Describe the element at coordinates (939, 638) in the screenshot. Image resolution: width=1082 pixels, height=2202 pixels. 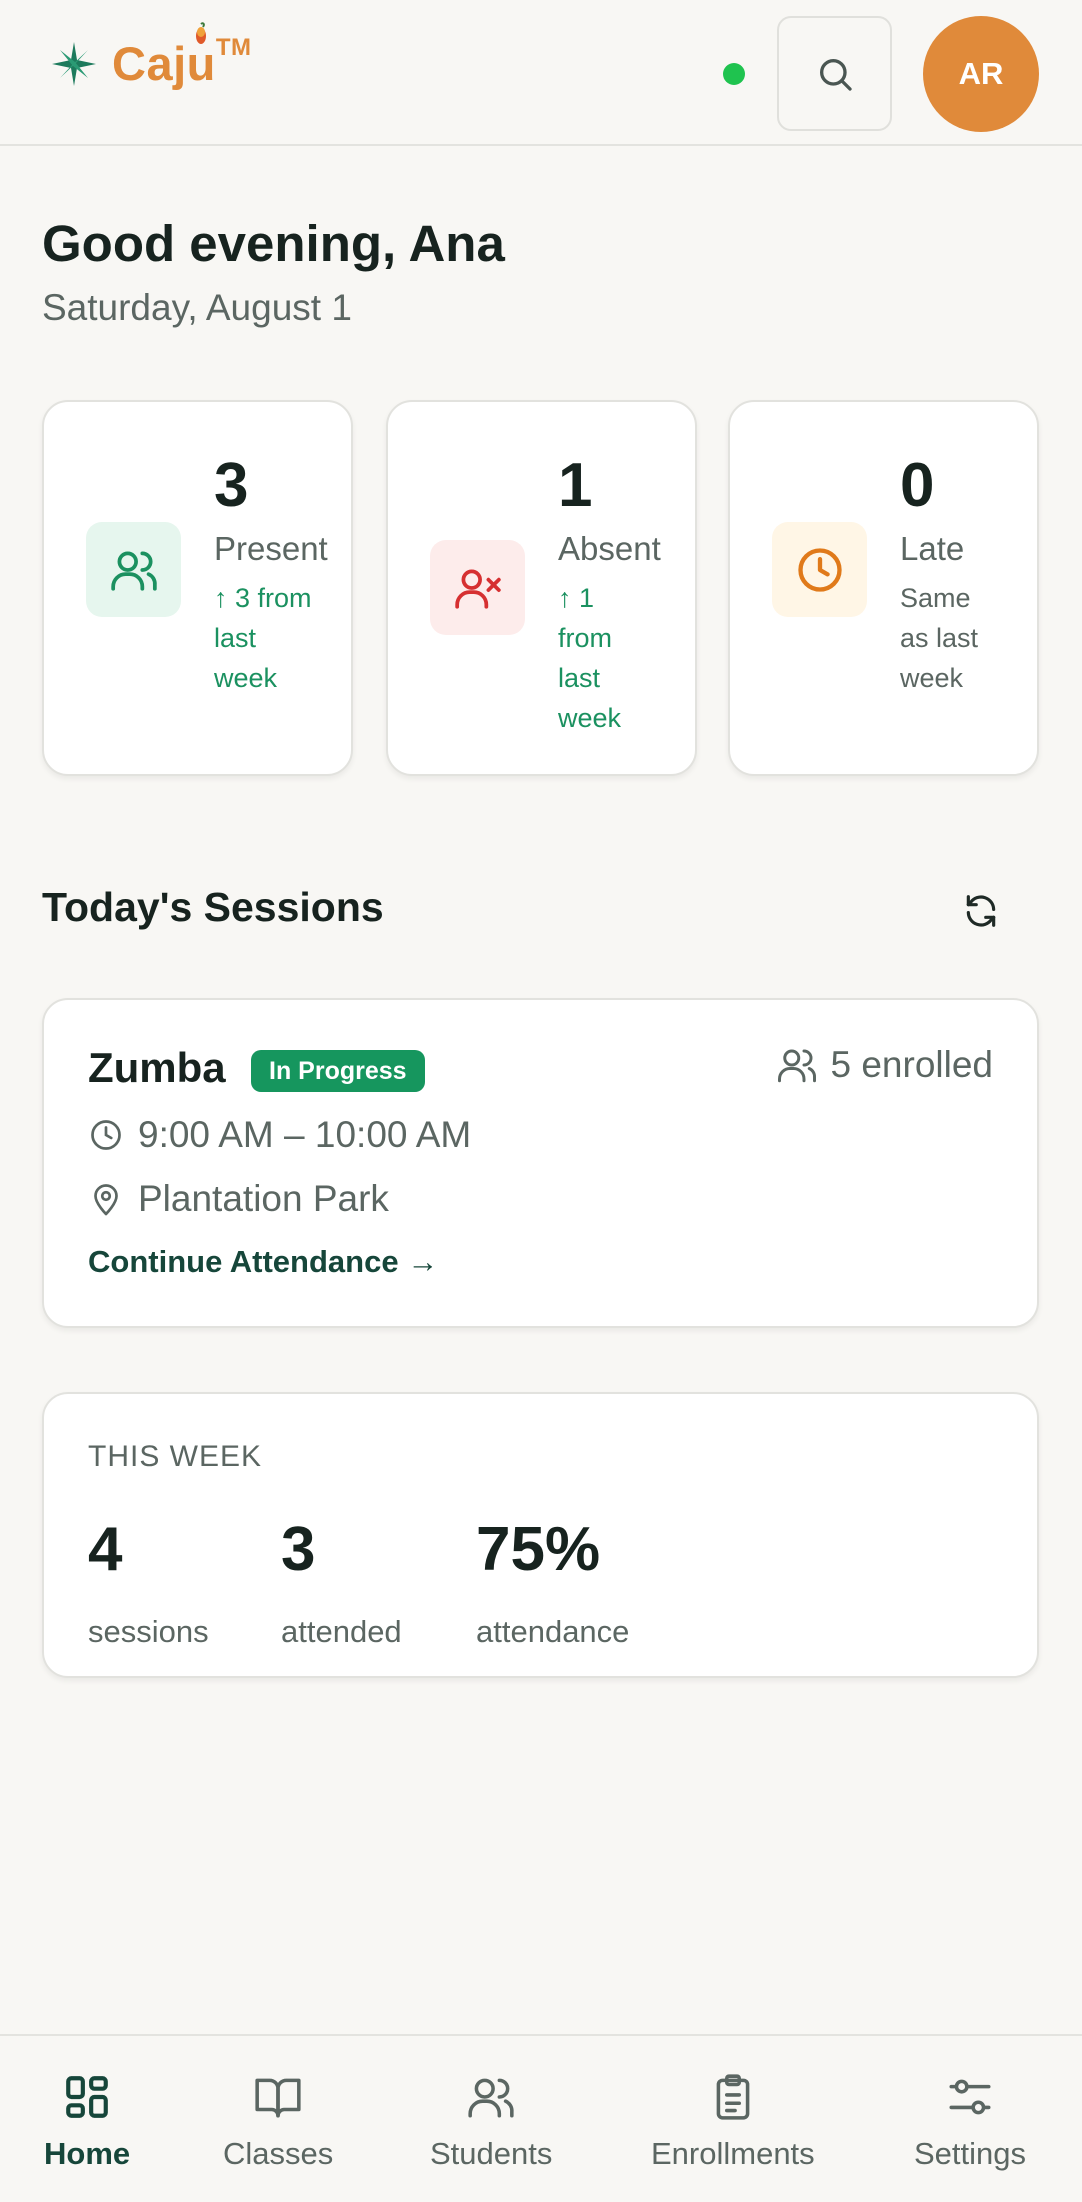
I see `late-change: Same as last week` at that location.